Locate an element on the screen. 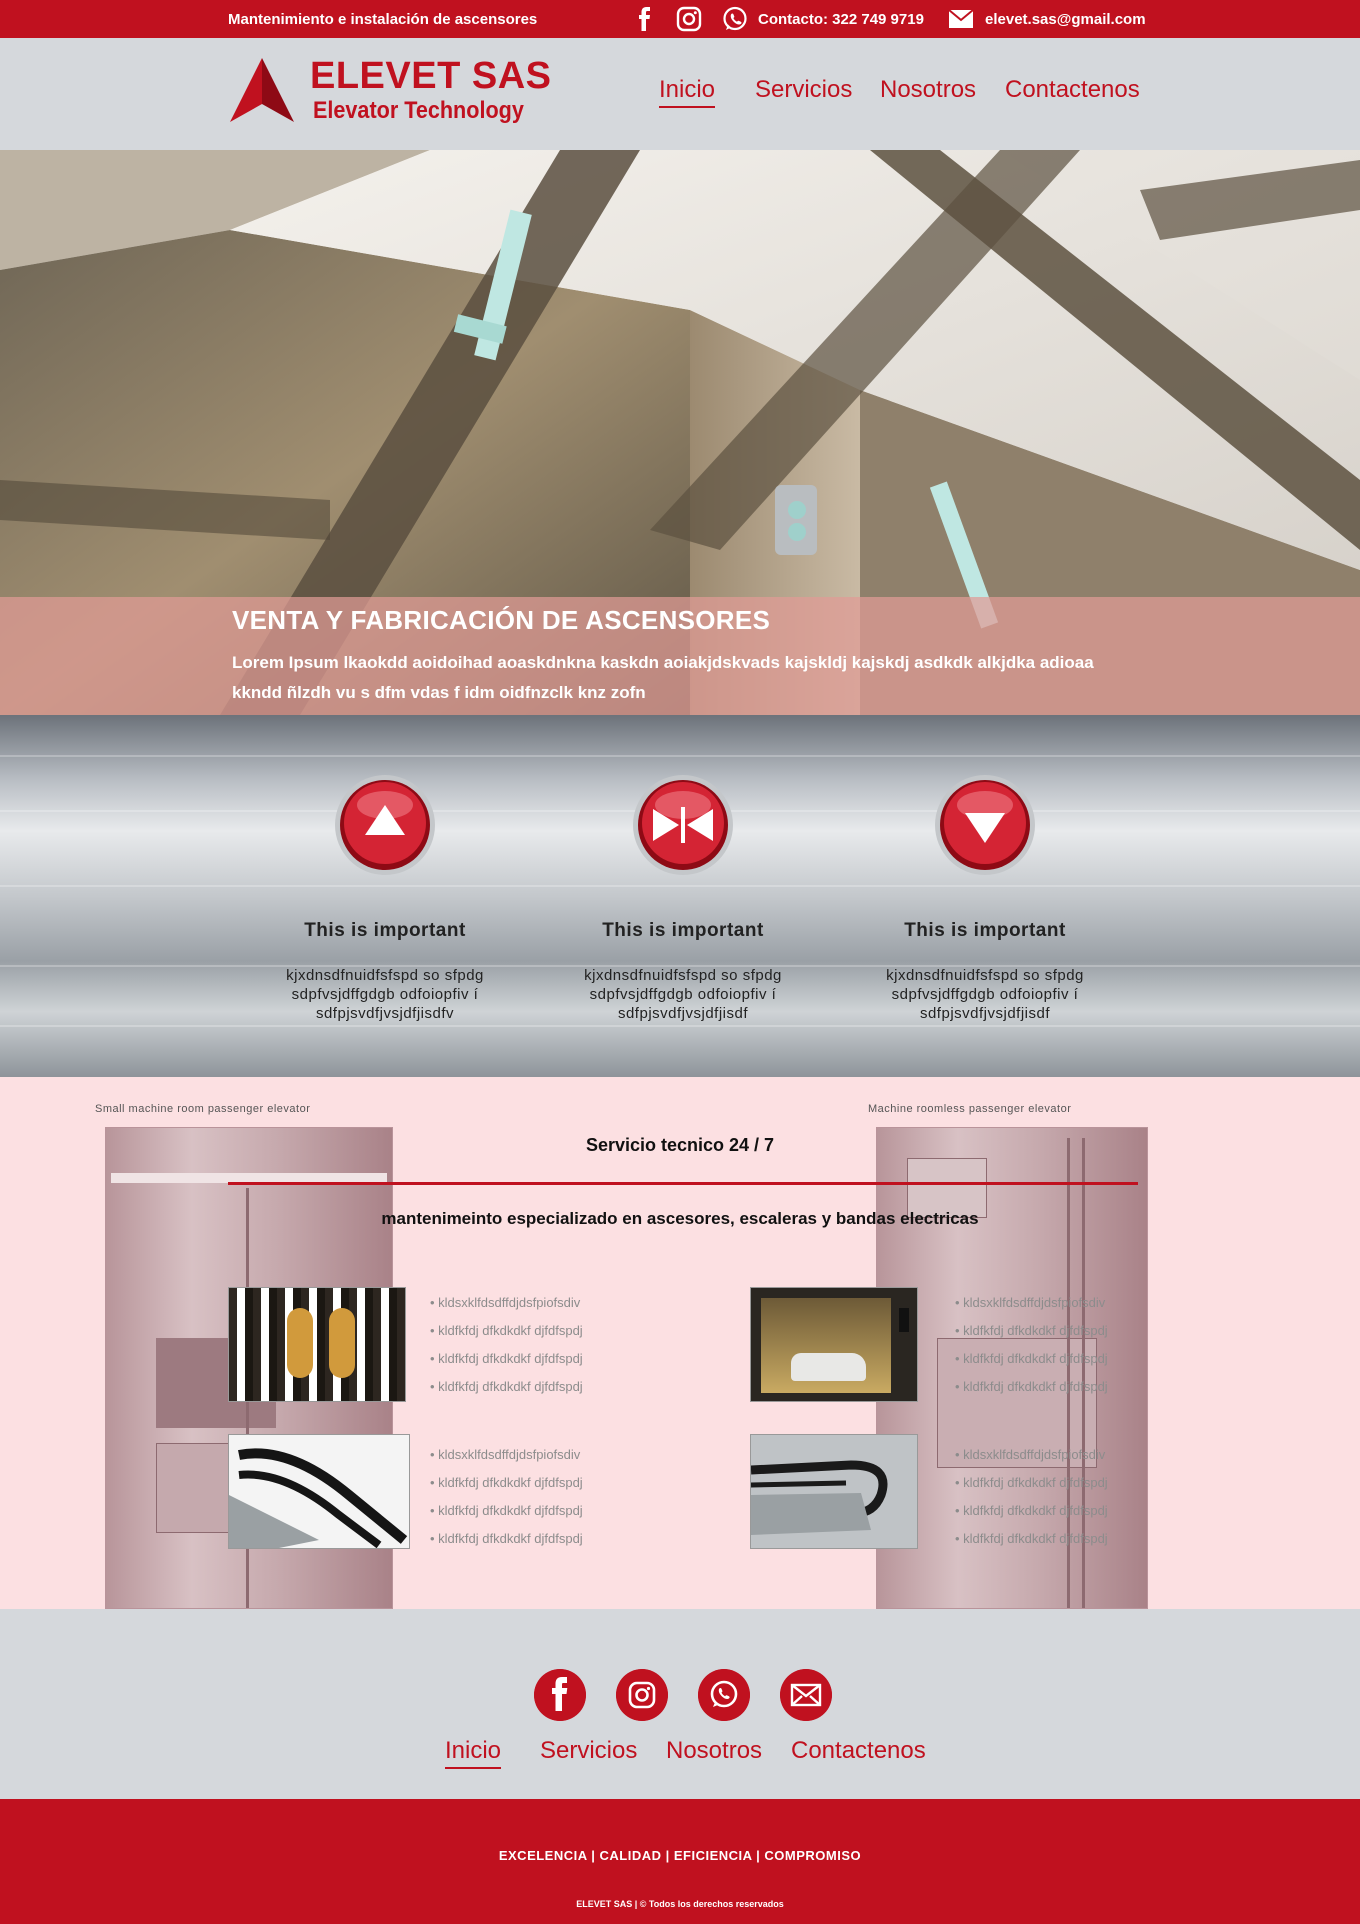 This screenshot has height=1924, width=1360. logo-triangle-icon is located at coordinates (262, 90).